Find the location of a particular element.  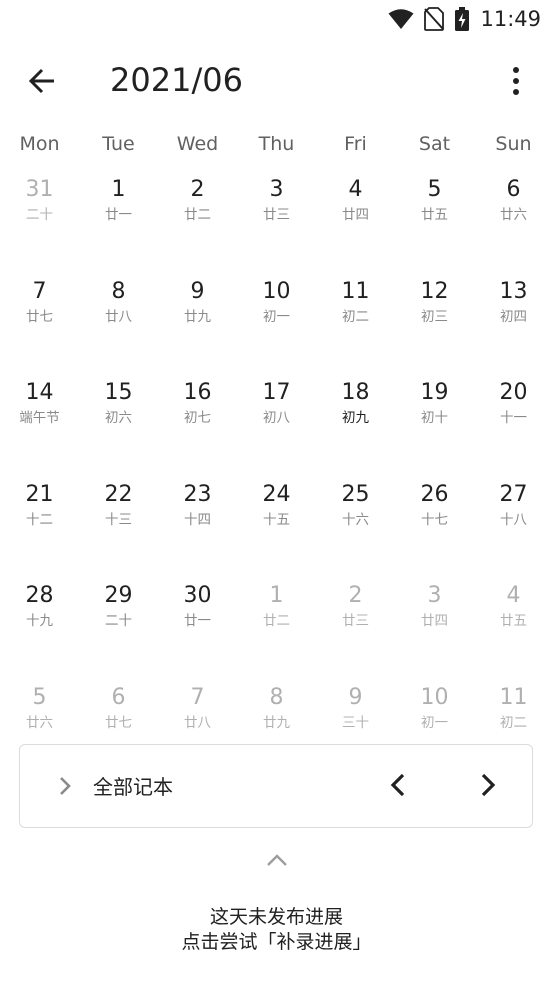

lunar-date: 十三 is located at coordinates (118, 519).